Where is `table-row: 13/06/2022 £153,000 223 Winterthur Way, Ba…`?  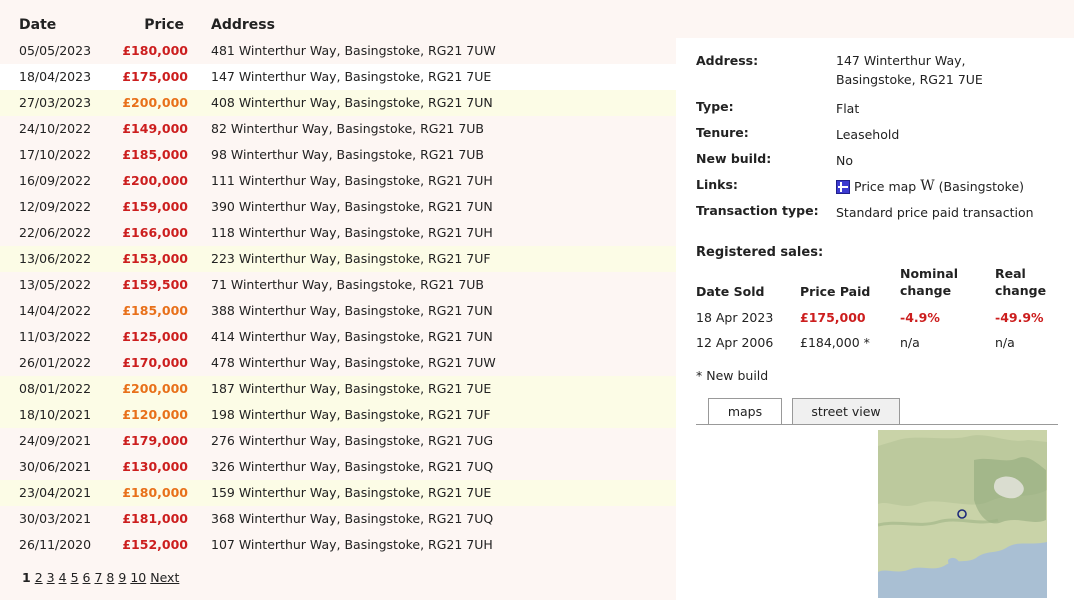
table-row: 13/06/2022 £153,000 223 Winterthur Way, Ba… is located at coordinates (338, 259).